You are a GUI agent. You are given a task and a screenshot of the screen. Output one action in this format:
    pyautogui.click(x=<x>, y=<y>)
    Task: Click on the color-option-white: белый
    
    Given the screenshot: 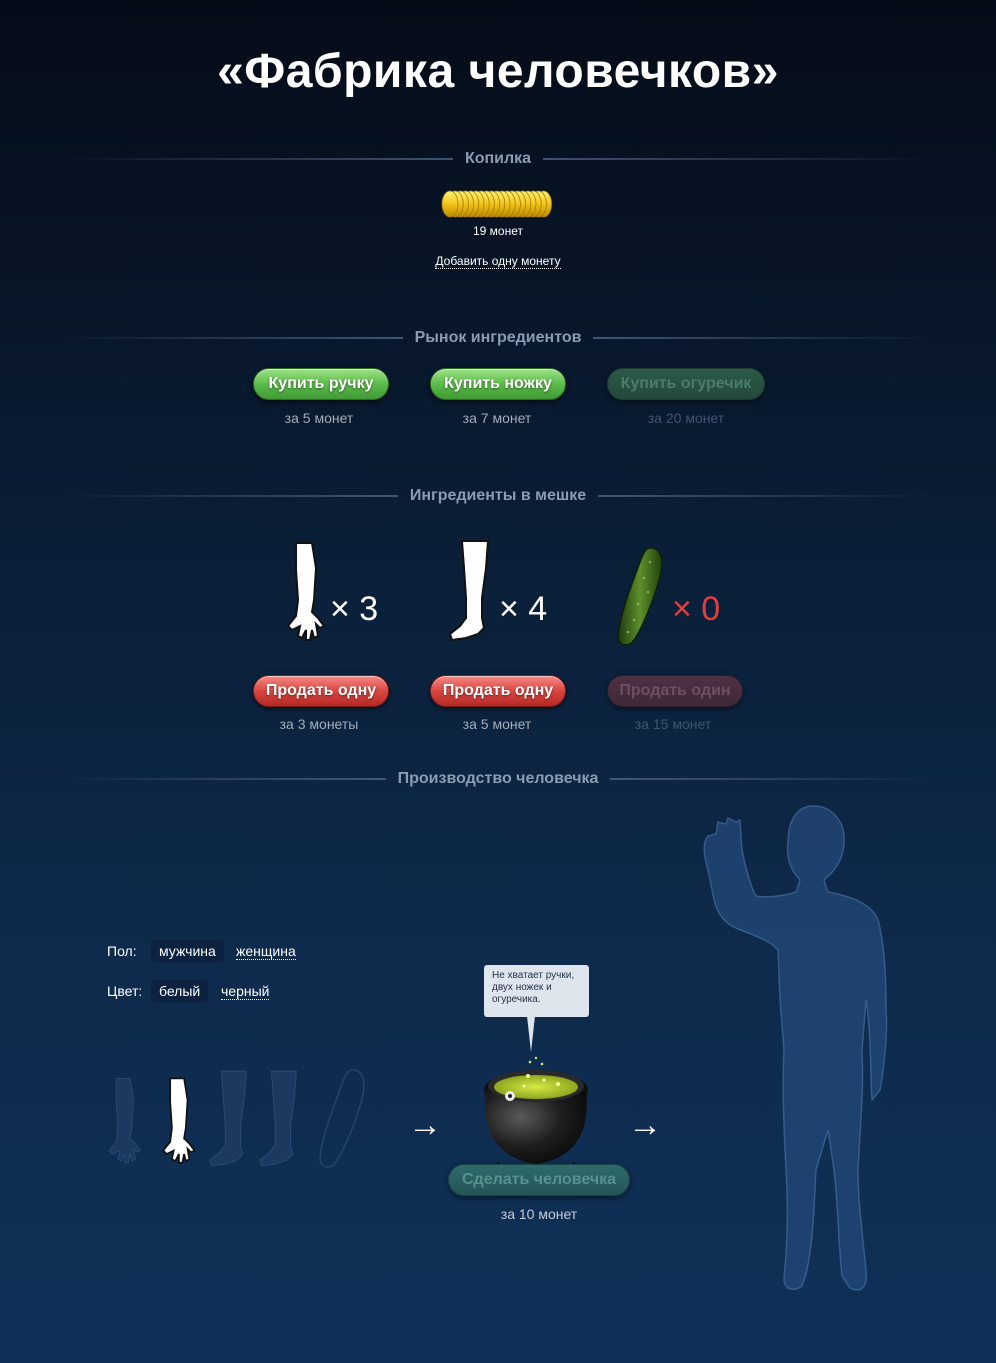 What is the action you would take?
    pyautogui.click(x=180, y=991)
    